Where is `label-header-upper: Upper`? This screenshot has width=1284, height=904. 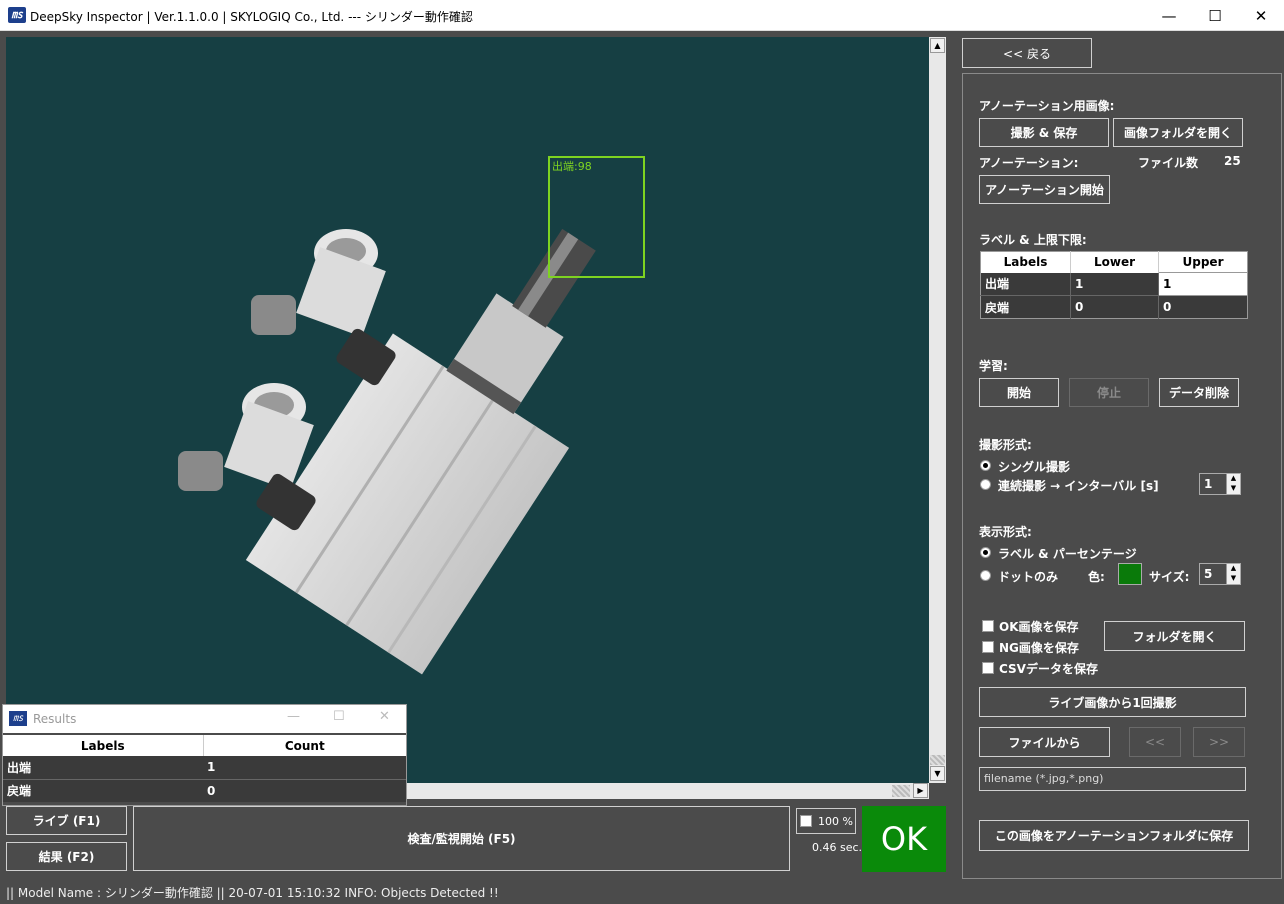 label-header-upper: Upper is located at coordinates (1203, 262).